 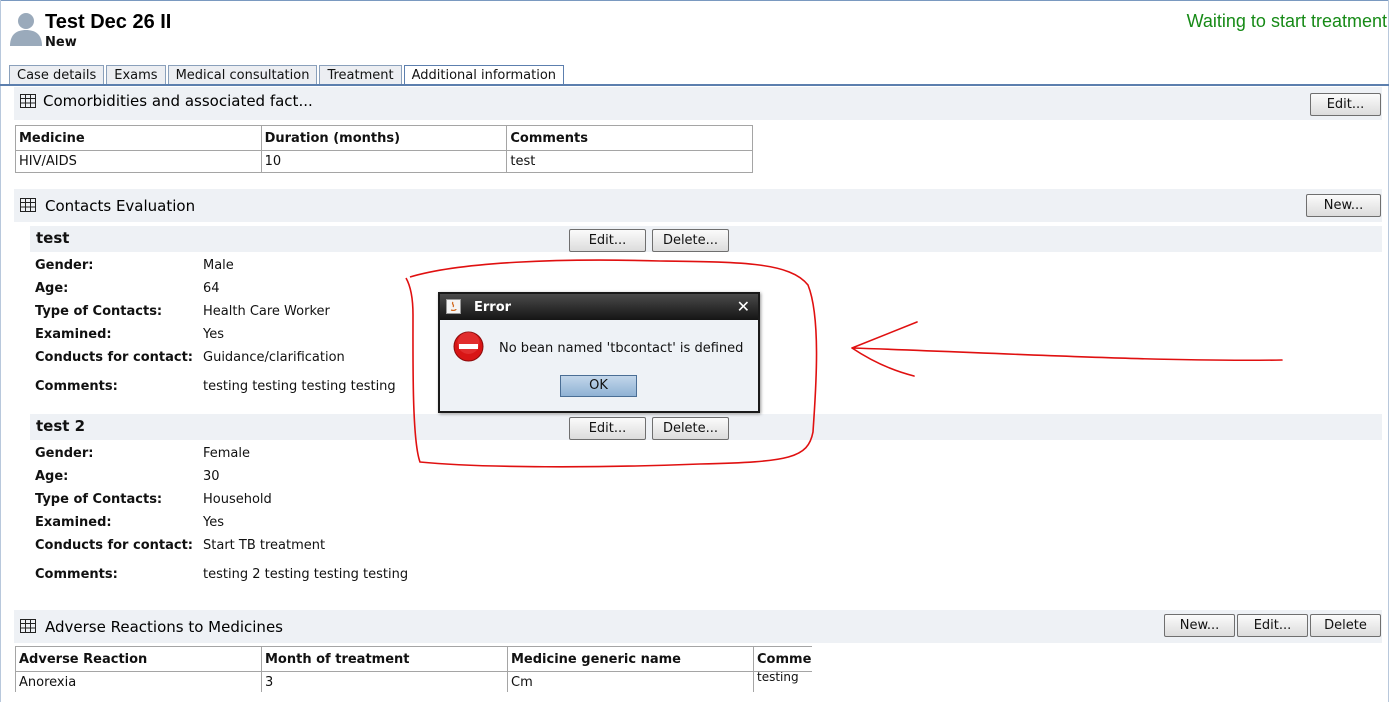 What do you see at coordinates (211, 476) in the screenshot?
I see `age-value: 30` at bounding box center [211, 476].